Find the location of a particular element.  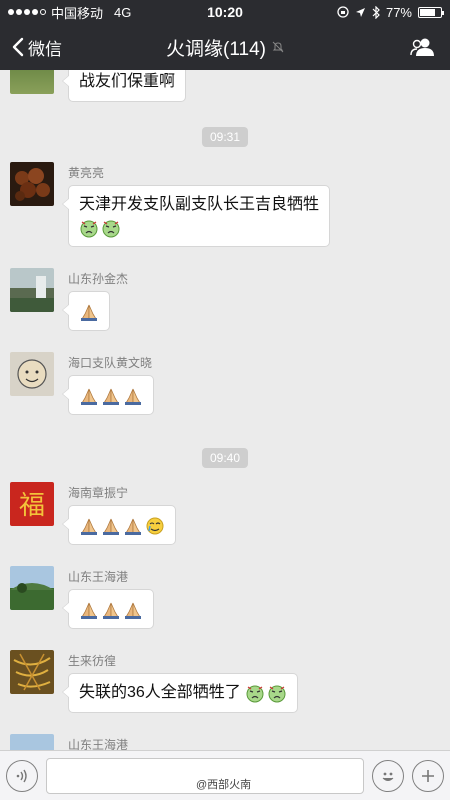

carrier-name: 中国移动 is located at coordinates (77, 13).